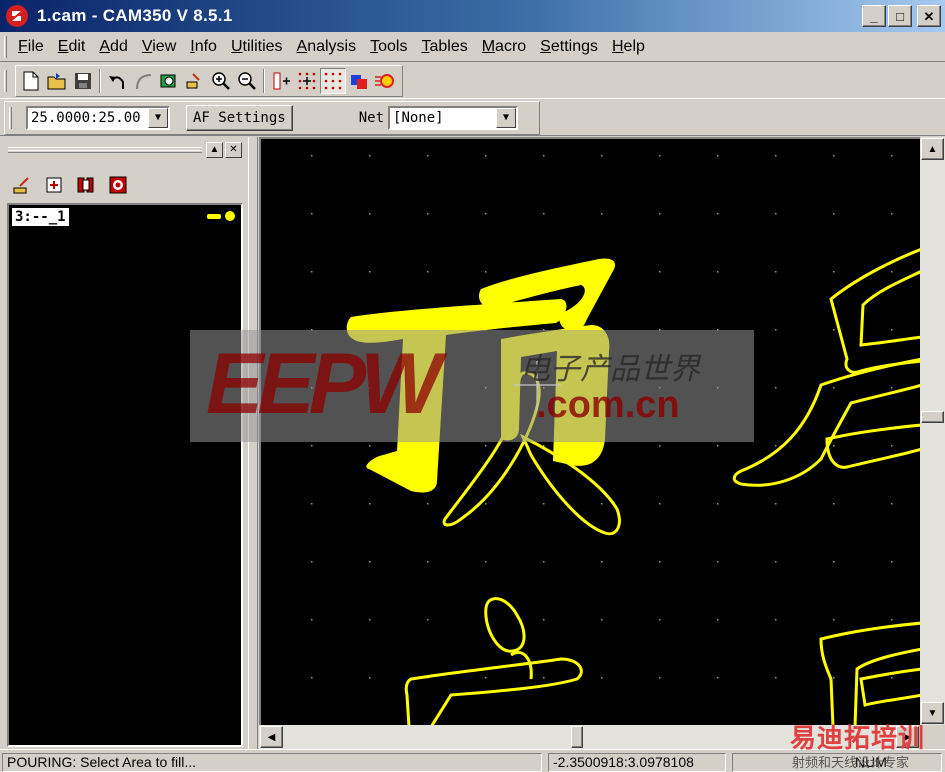 The height and width of the screenshot is (772, 945). I want to click on panel-grip, so click(105, 150).